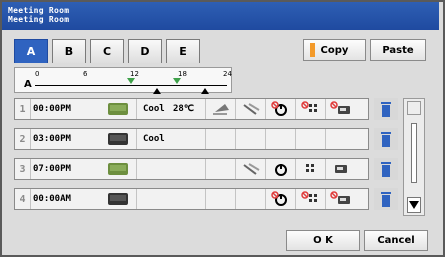  Describe the element at coordinates (182, 74) in the screenshot. I see `tick-18: 18` at that location.